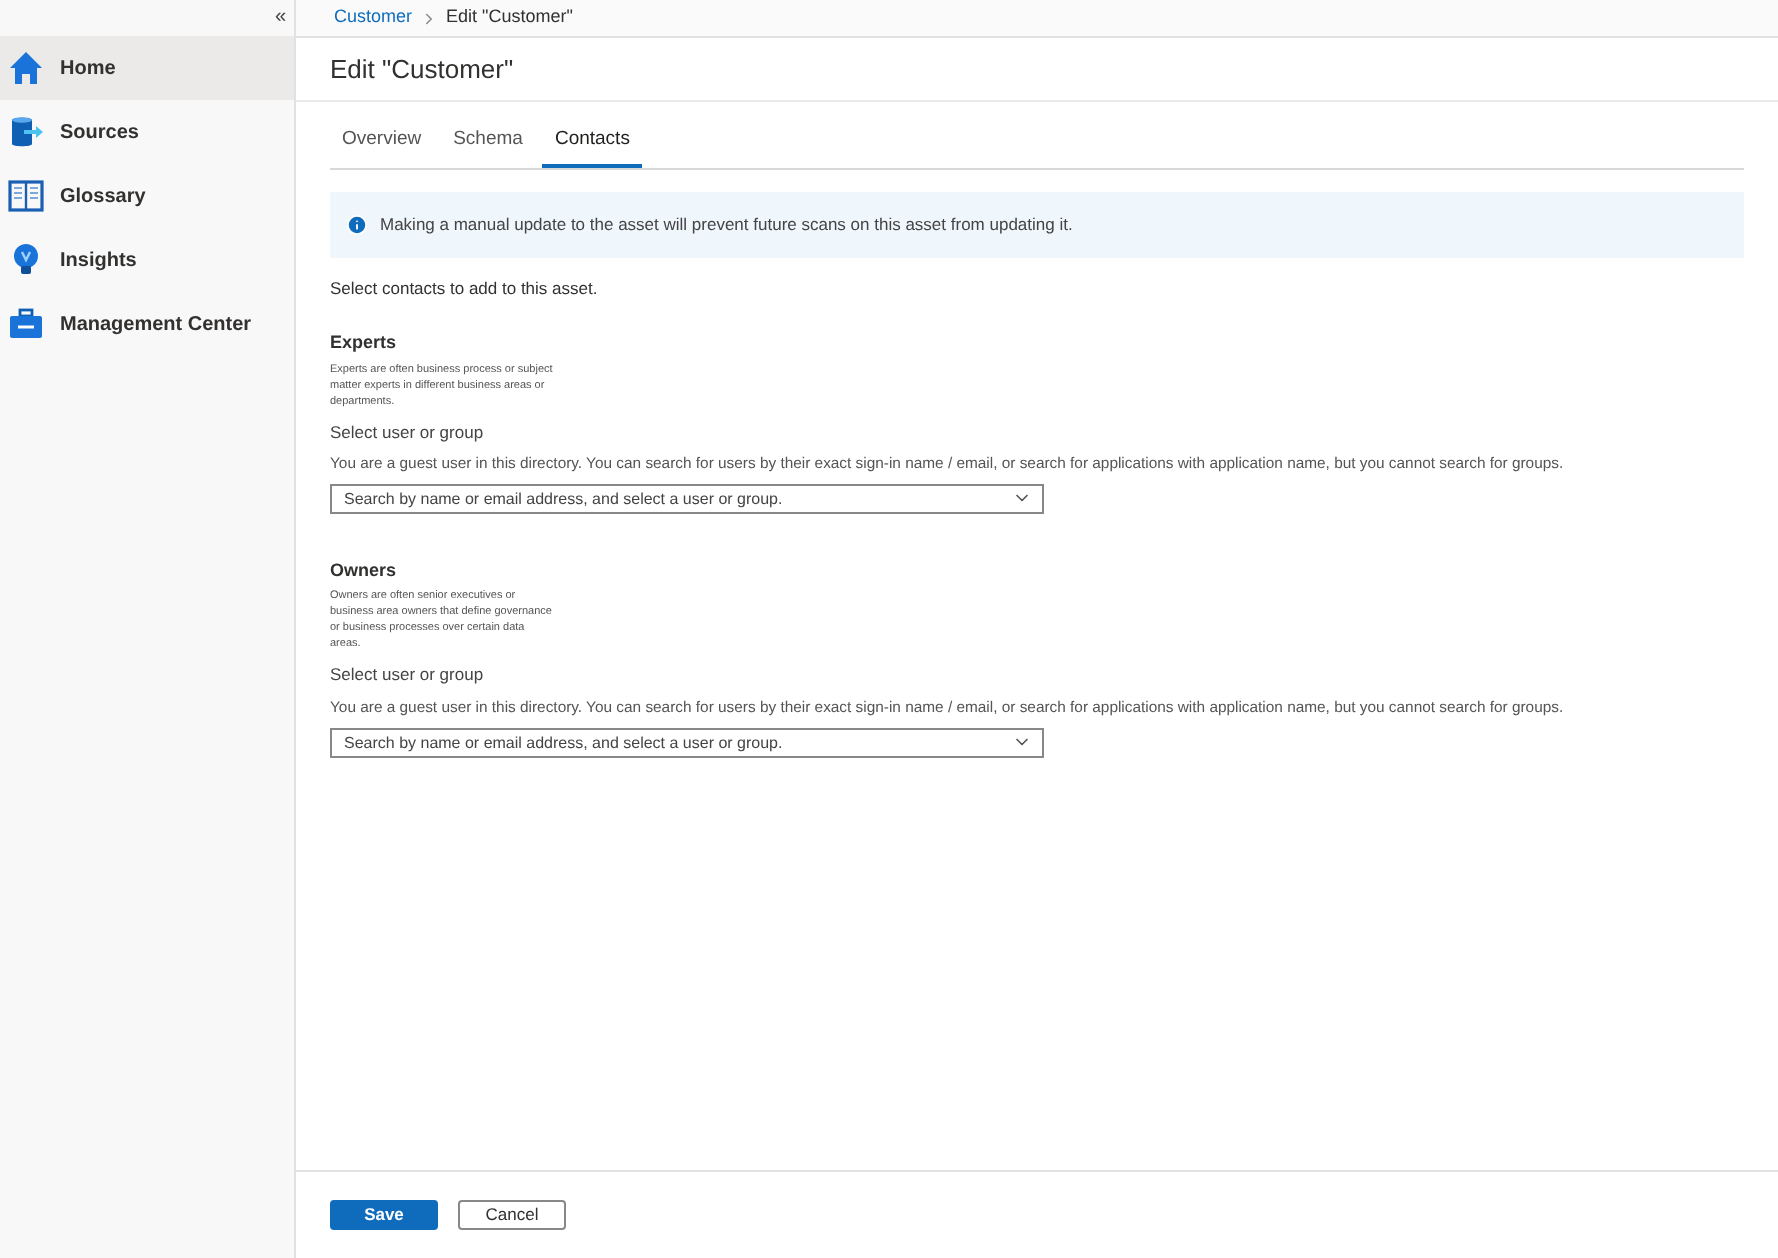  I want to click on page-title: Edit "Customer", so click(422, 69).